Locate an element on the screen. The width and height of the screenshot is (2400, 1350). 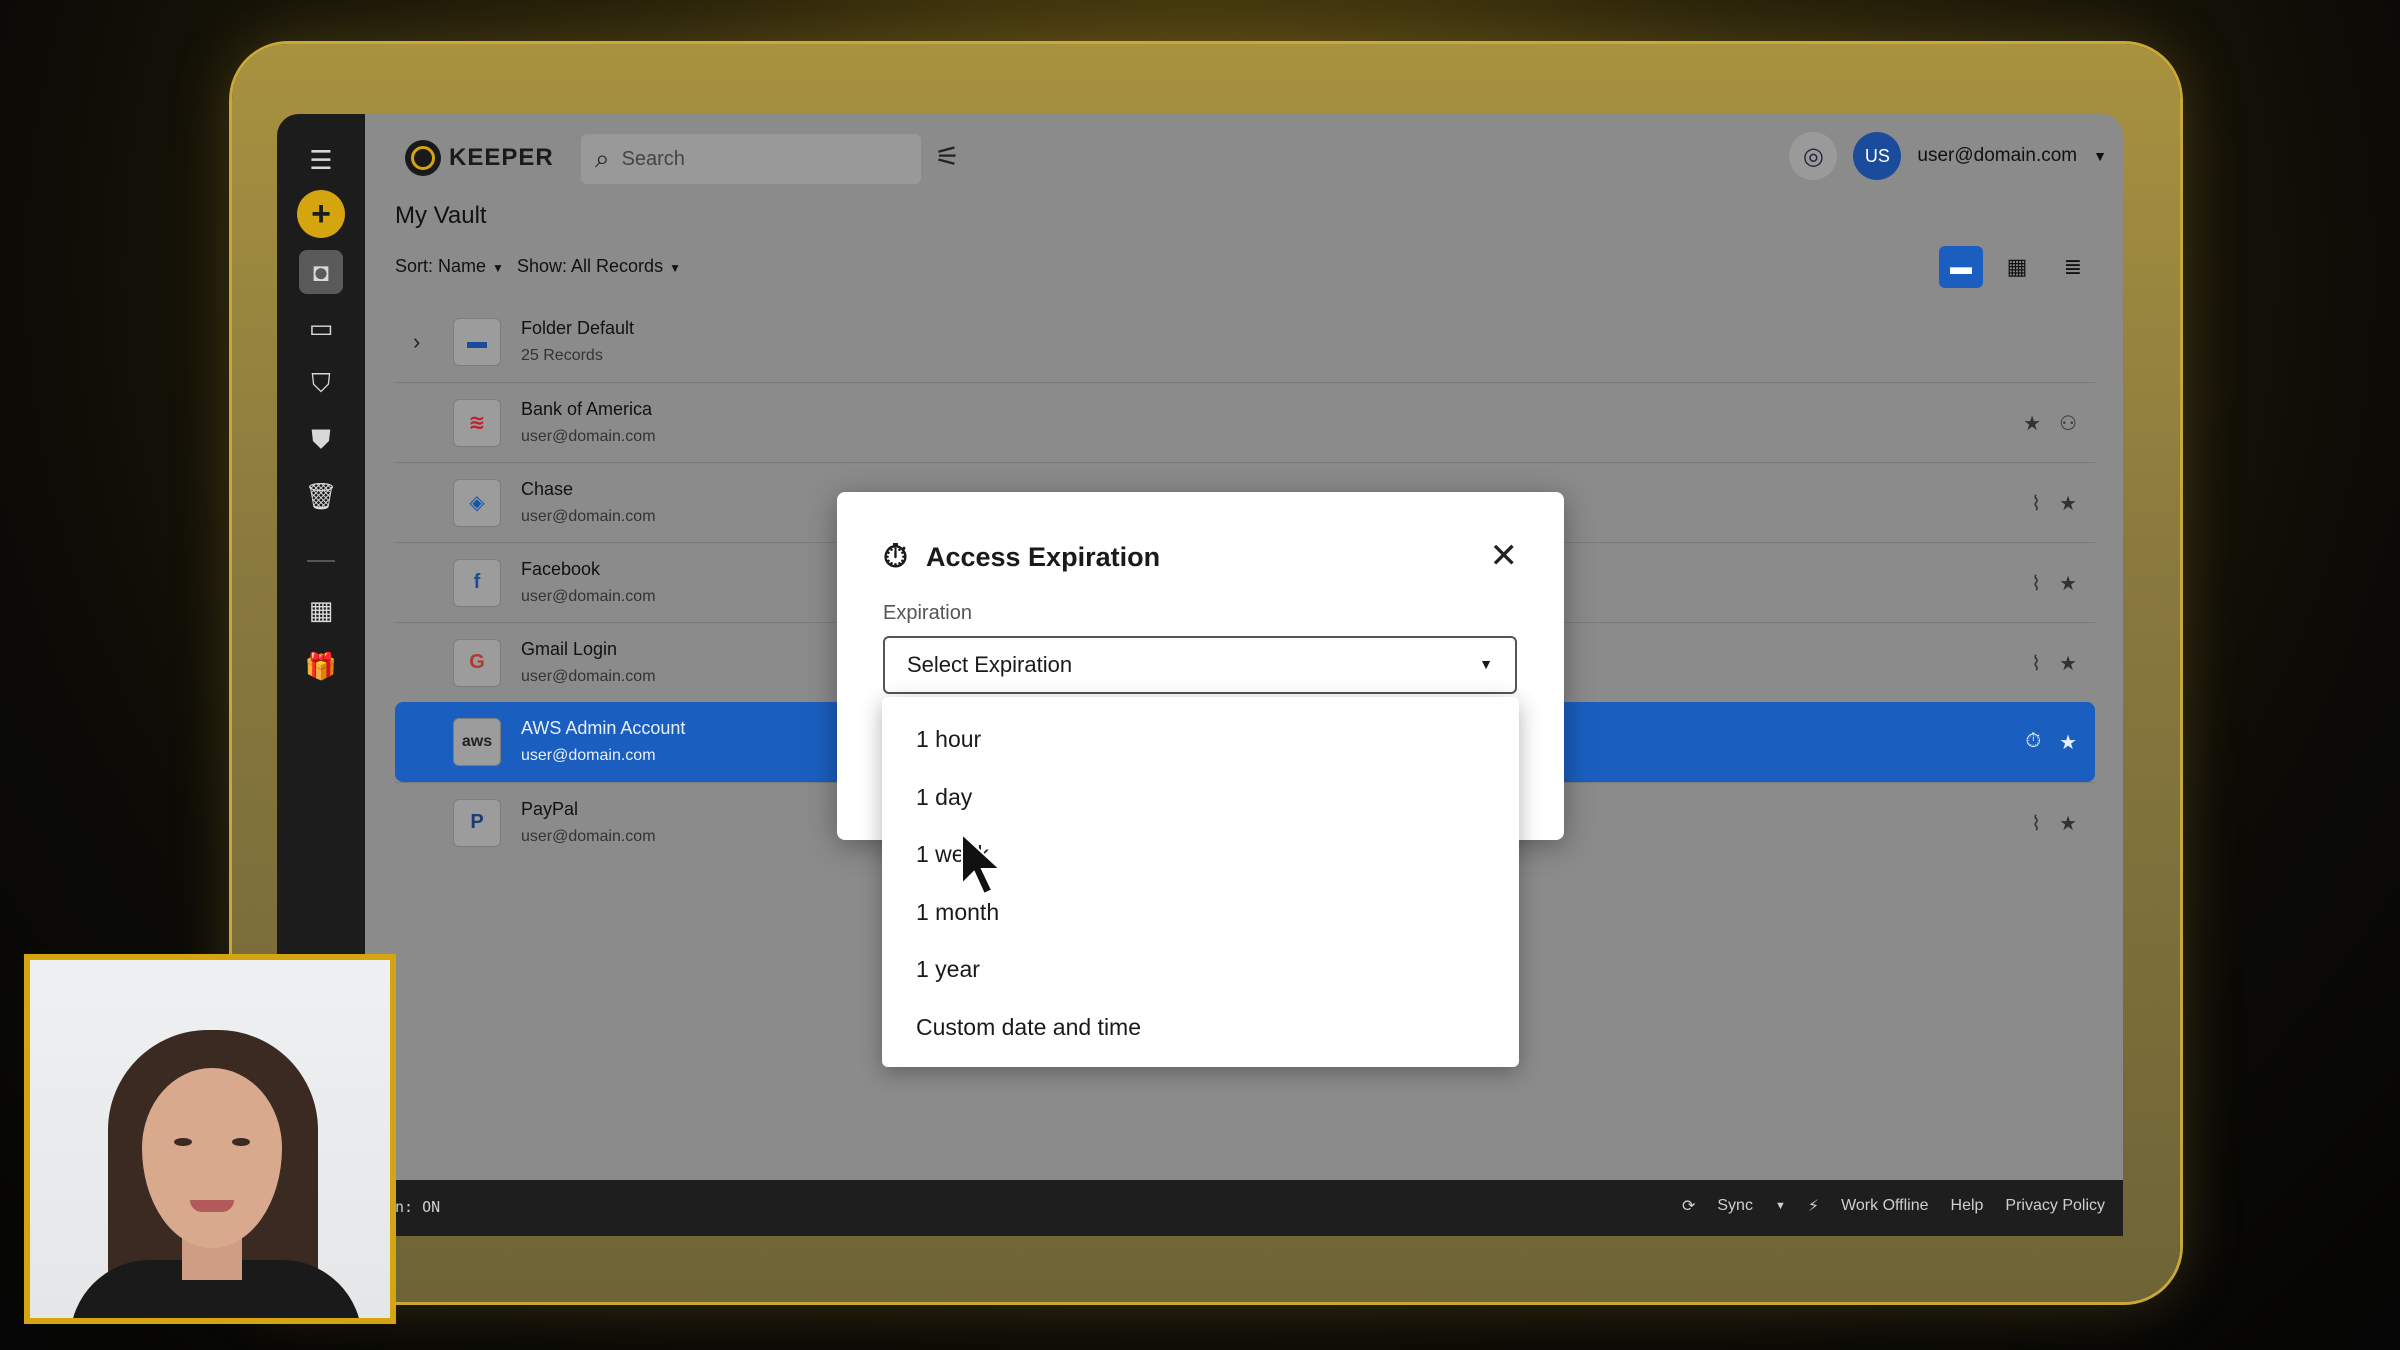
option-1-hour: 1 hour is located at coordinates (1200, 740).